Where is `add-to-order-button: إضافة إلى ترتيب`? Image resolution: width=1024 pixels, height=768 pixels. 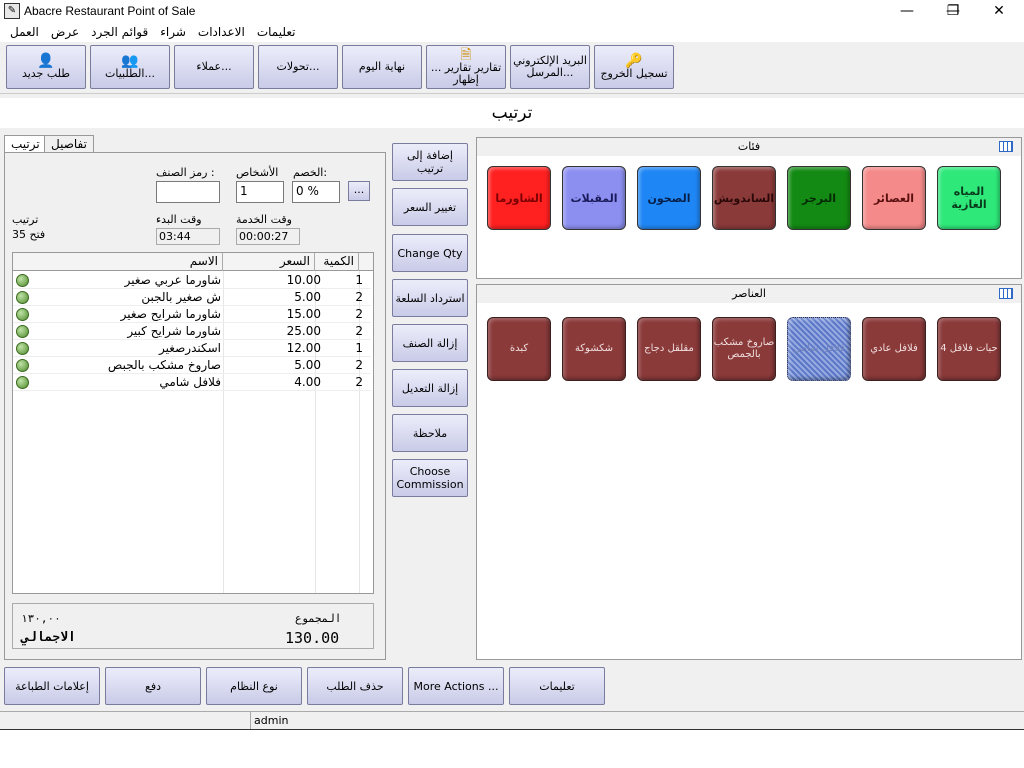 add-to-order-button: إضافة إلى ترتيب is located at coordinates (430, 162).